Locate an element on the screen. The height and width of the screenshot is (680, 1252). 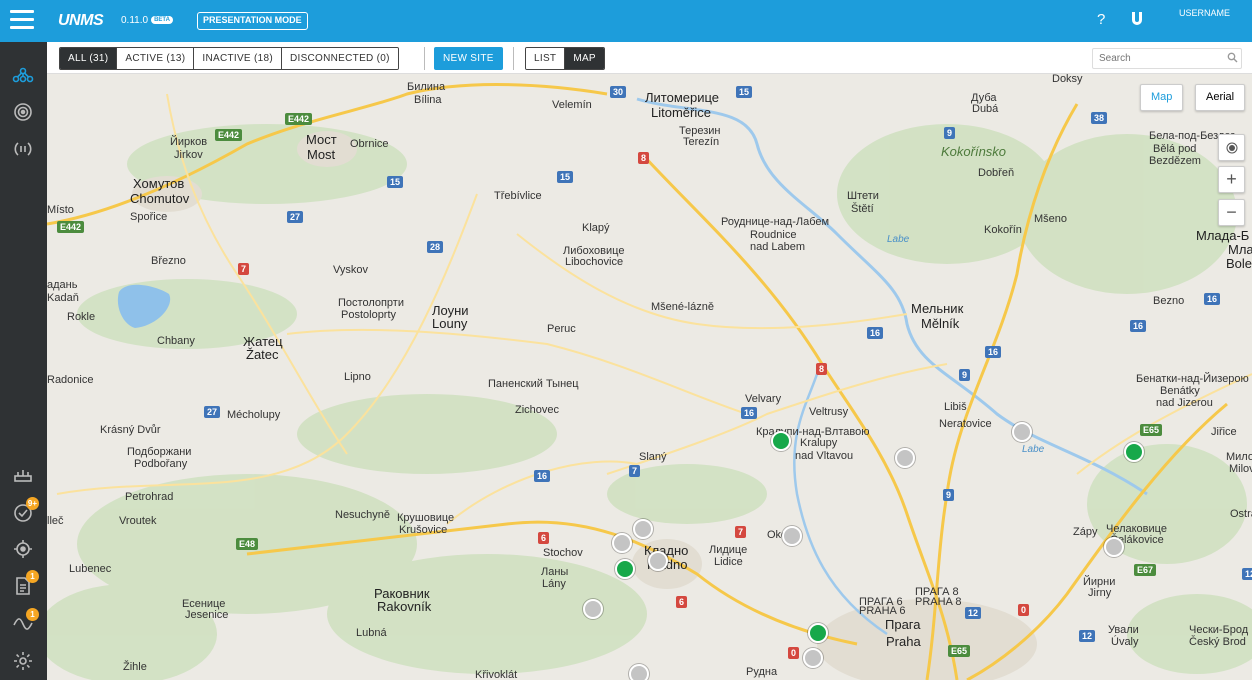
place-label: Vyskov is located at coordinates (351, 270).